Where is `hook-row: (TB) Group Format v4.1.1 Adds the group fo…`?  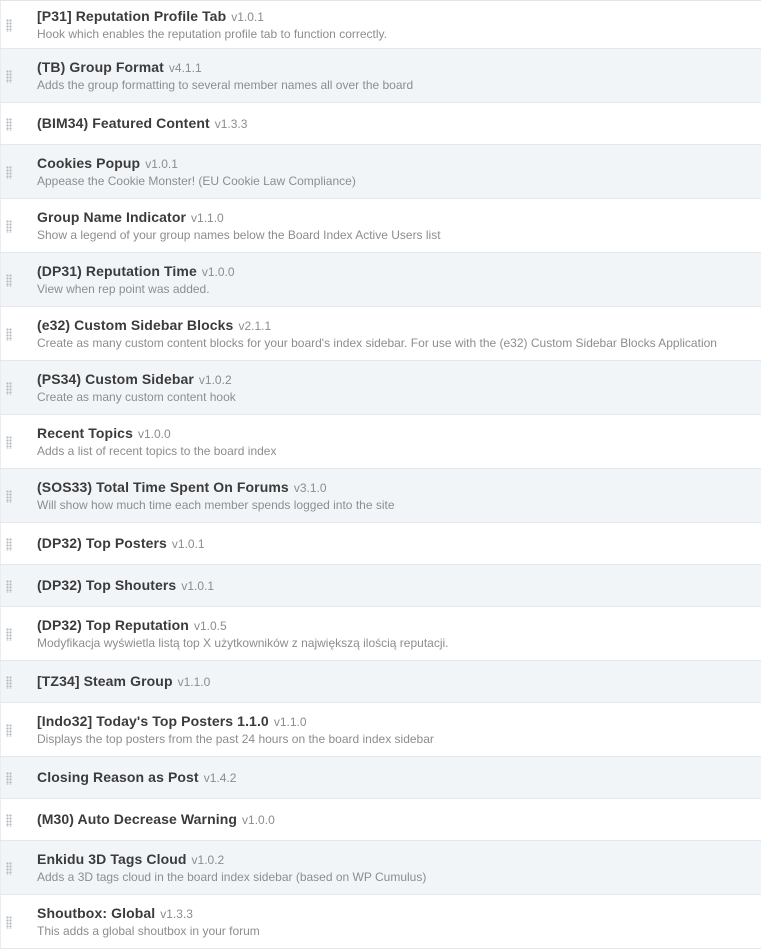 hook-row: (TB) Group Format v4.1.1 Adds the group fo… is located at coordinates (380, 76).